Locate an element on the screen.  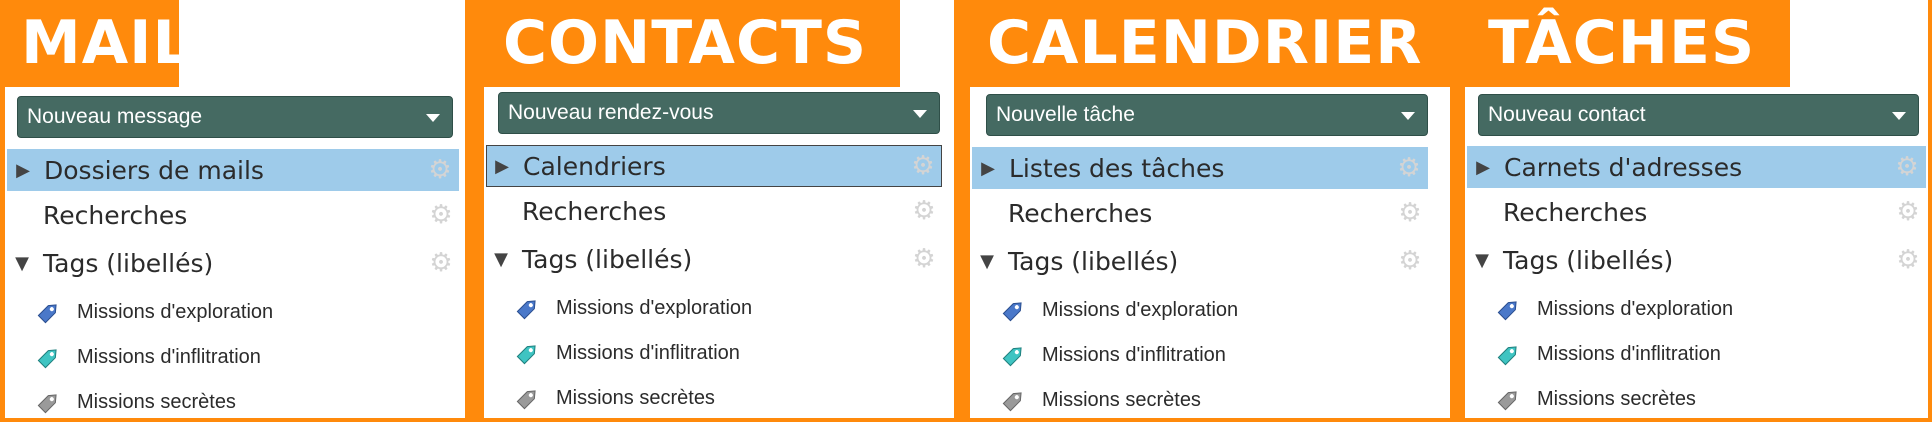
folder-tree-item: ▶ Dossiers de mails ⚙ is located at coordinates (233, 170).